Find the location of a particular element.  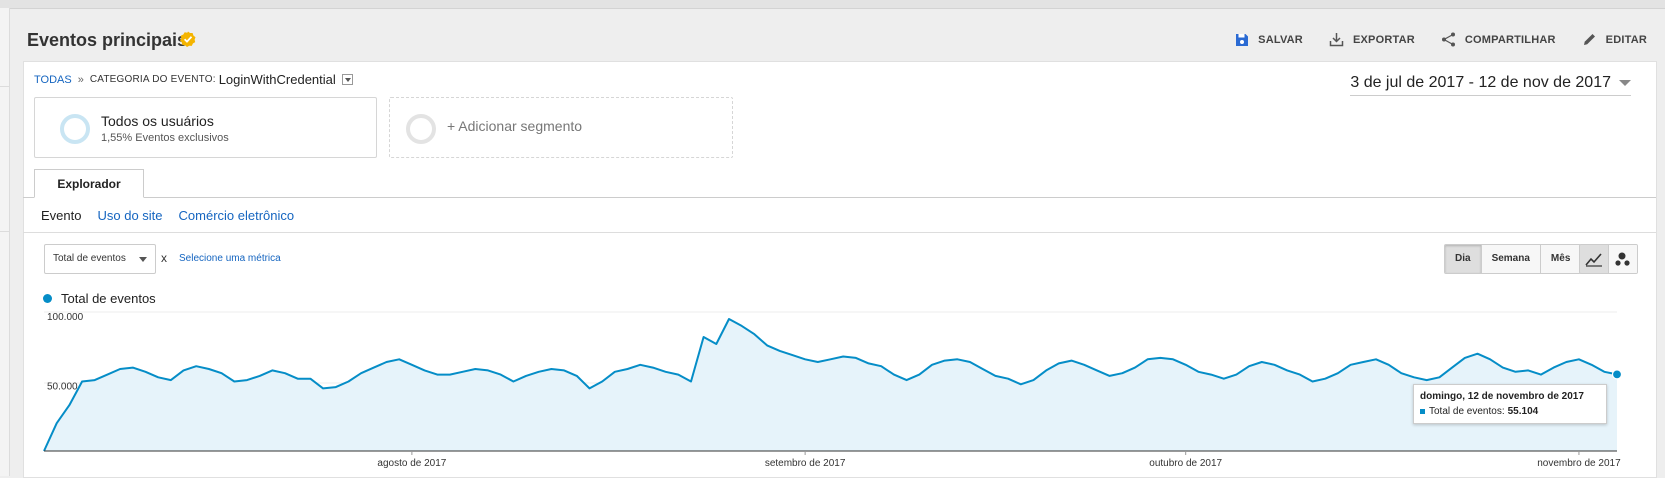

x-tick-label: outubro de 2017 is located at coordinates (1185, 463).